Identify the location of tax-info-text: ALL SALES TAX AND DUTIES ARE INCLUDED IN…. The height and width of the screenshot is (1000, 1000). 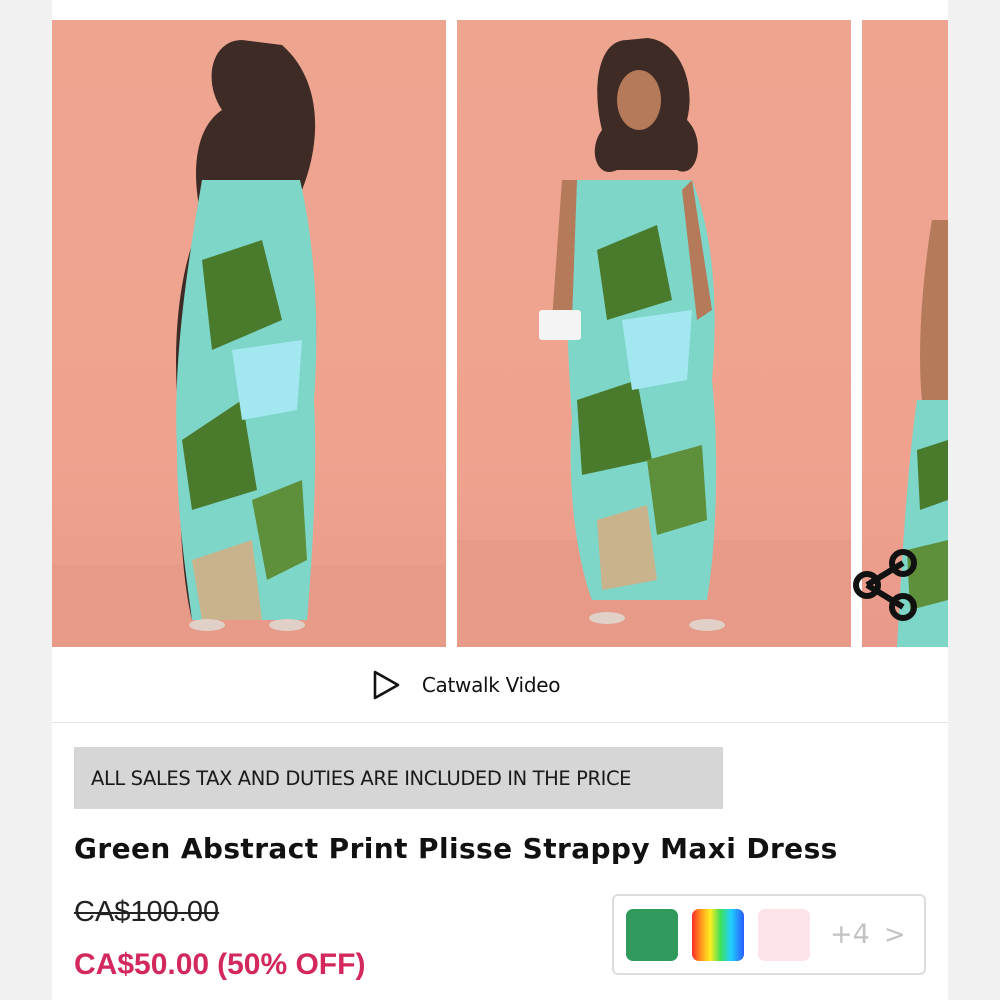
(361, 778).